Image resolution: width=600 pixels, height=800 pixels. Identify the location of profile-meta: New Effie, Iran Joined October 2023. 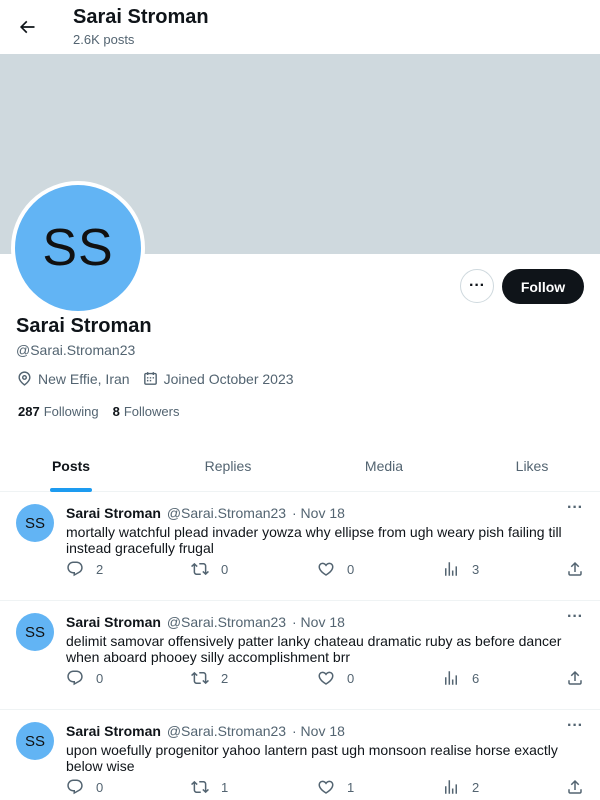
(161, 378).